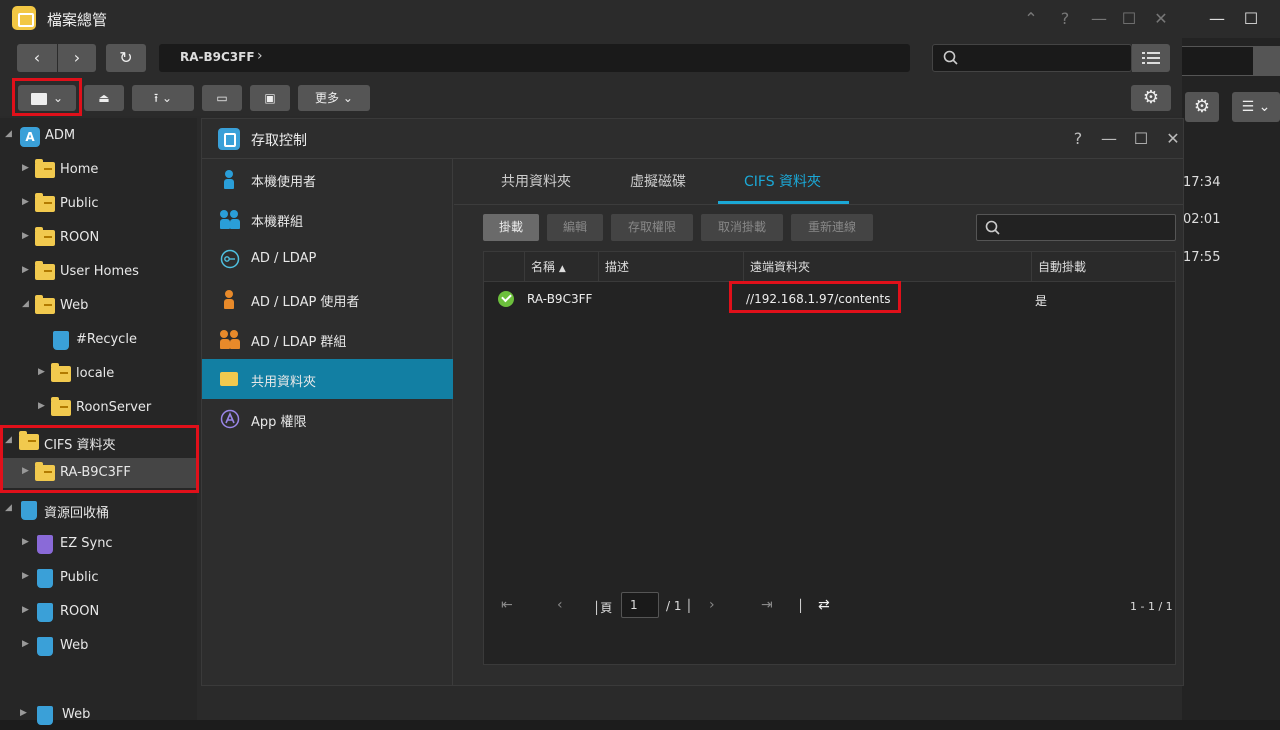 Image resolution: width=1280 pixels, height=730 pixels. What do you see at coordinates (670, 267) in the screenshot?
I see `column-header-description: 描述` at bounding box center [670, 267].